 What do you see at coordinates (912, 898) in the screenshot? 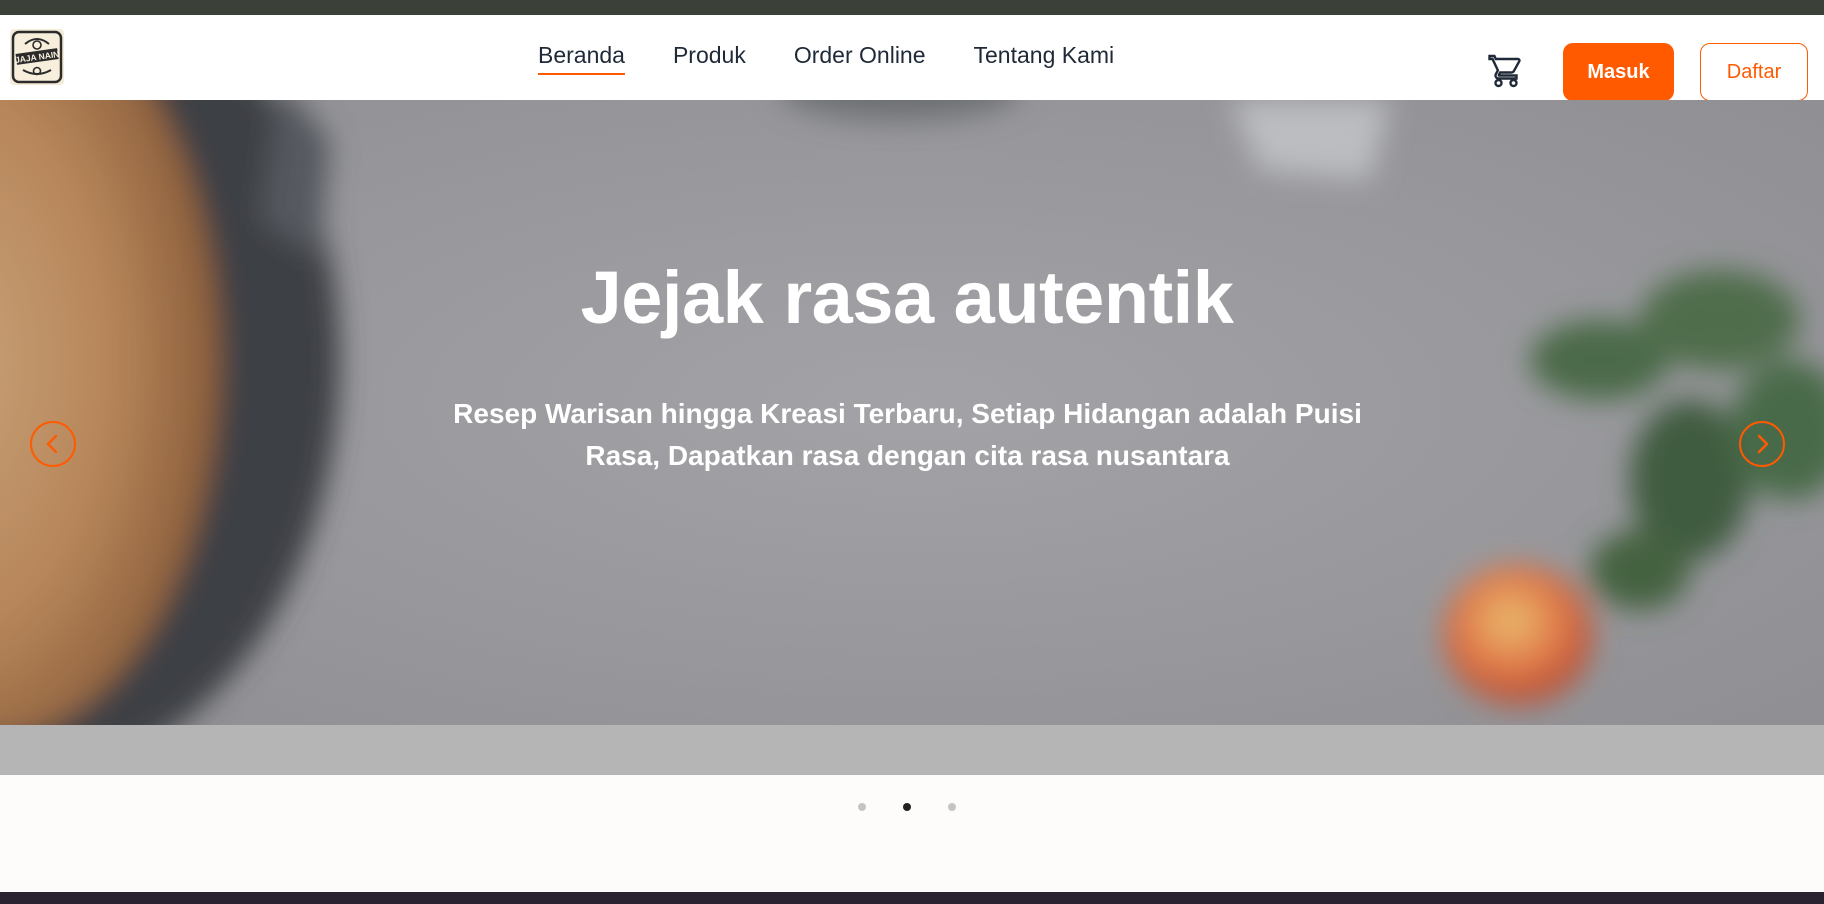
I see `bottom-strip` at bounding box center [912, 898].